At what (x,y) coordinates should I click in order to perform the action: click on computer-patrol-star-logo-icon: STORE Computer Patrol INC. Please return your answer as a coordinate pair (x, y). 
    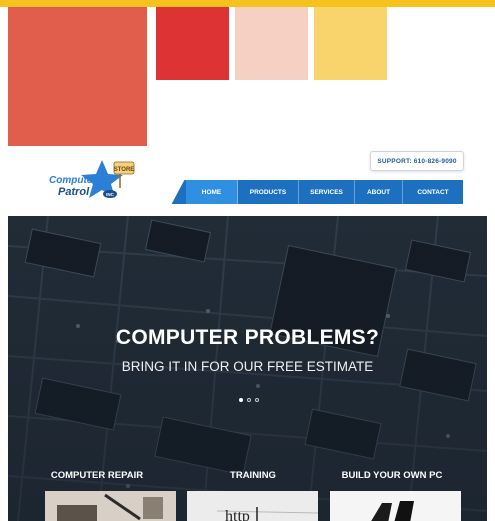
    Looking at the image, I should click on (92, 179).